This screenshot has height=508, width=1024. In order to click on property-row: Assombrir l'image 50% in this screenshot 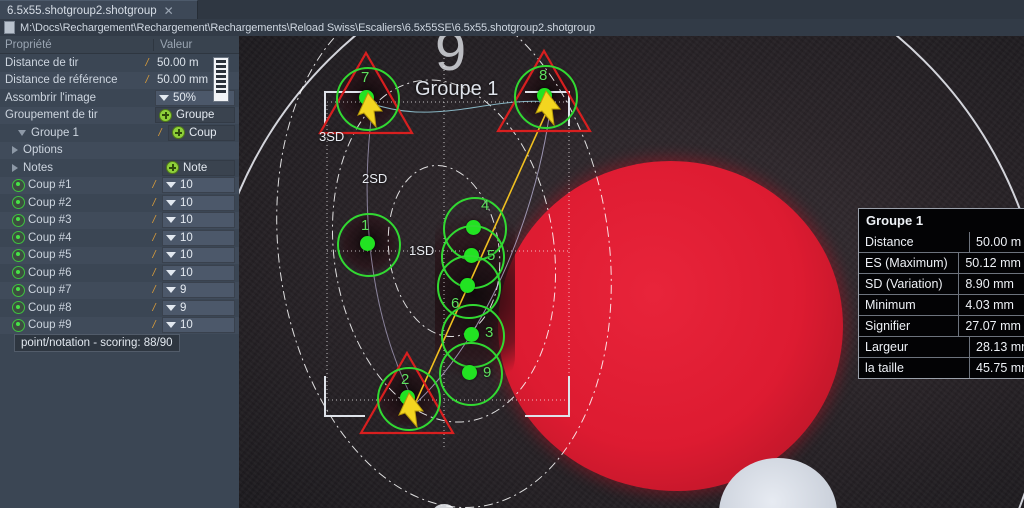, I will do `click(119, 98)`.